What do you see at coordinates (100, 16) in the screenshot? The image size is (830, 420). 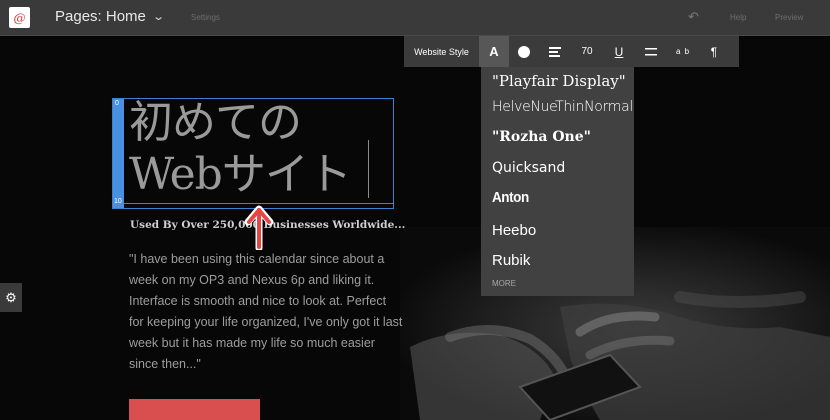 I see `page-selector-label: Pages: Home` at bounding box center [100, 16].